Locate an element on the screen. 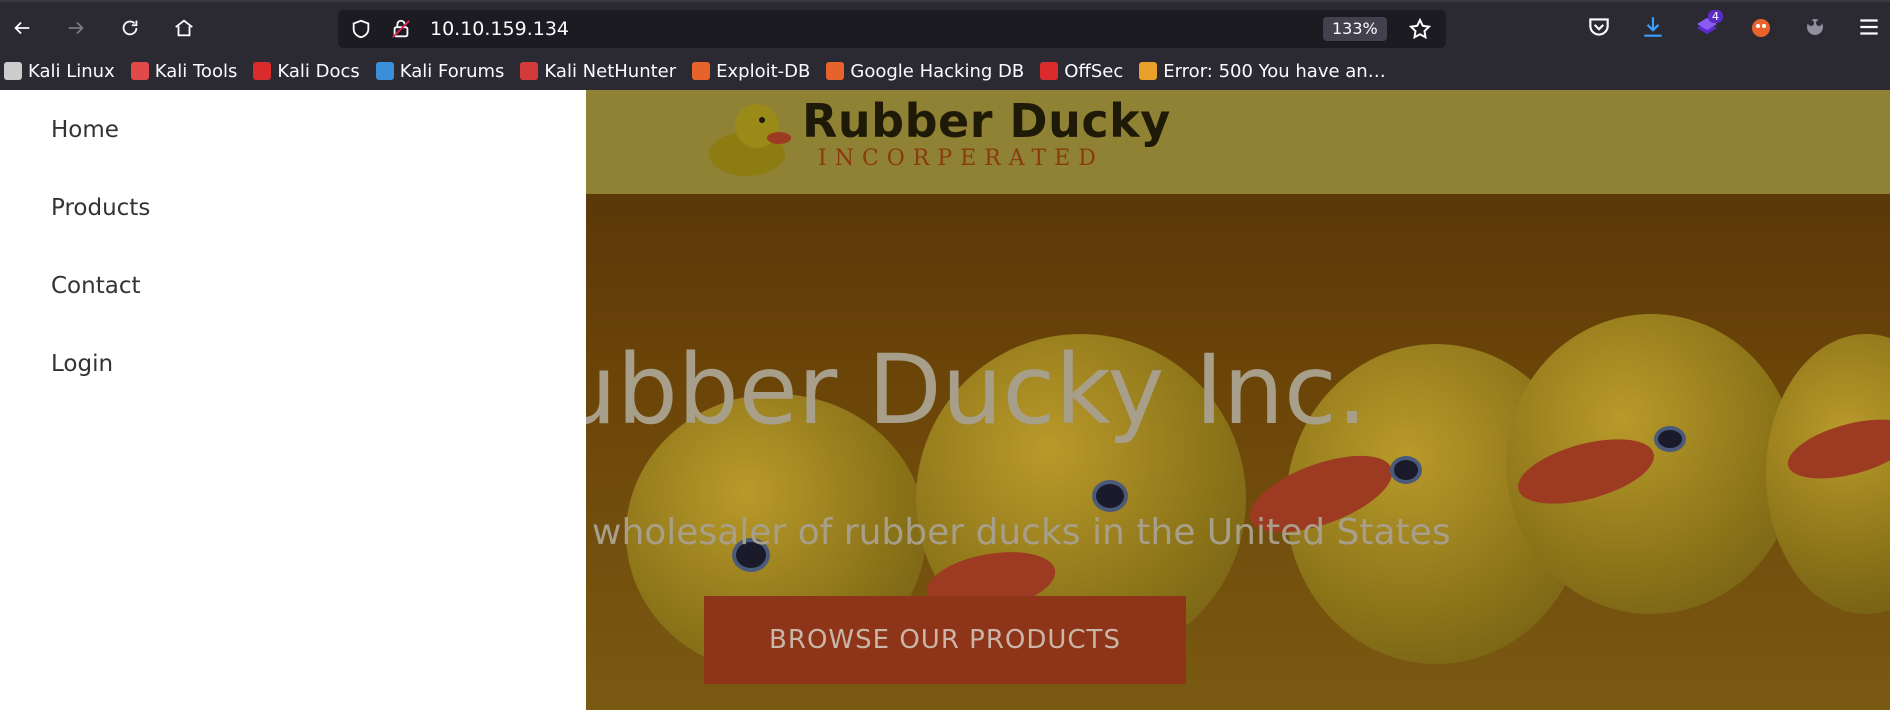  bookmark-item: Google Hacking DB is located at coordinates (925, 71).